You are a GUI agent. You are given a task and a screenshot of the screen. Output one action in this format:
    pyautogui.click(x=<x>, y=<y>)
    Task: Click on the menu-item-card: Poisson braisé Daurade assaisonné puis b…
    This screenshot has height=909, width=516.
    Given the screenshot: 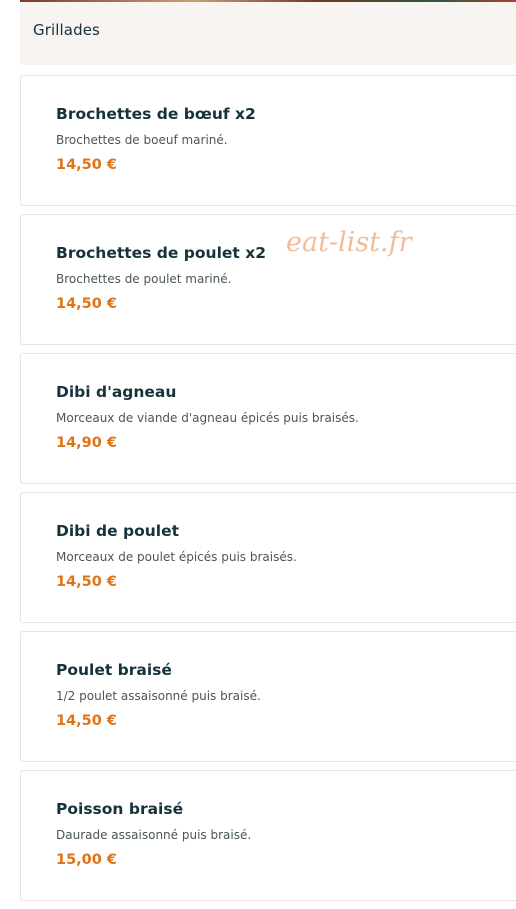 What is the action you would take?
    pyautogui.click(x=268, y=835)
    